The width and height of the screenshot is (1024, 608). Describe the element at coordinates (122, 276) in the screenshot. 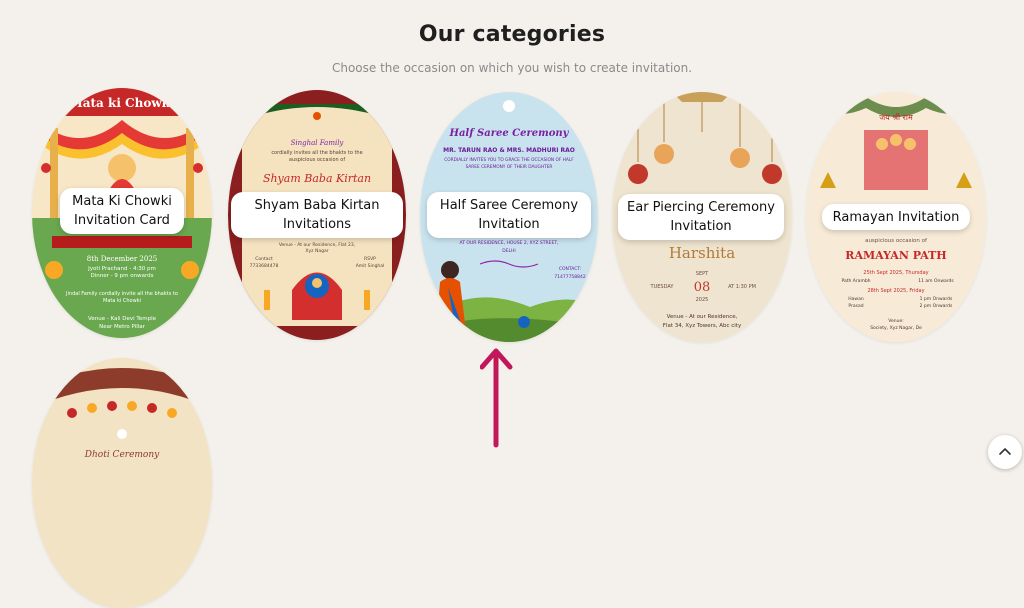

I see `svg-text: Dinner - 9 pm onwards` at that location.